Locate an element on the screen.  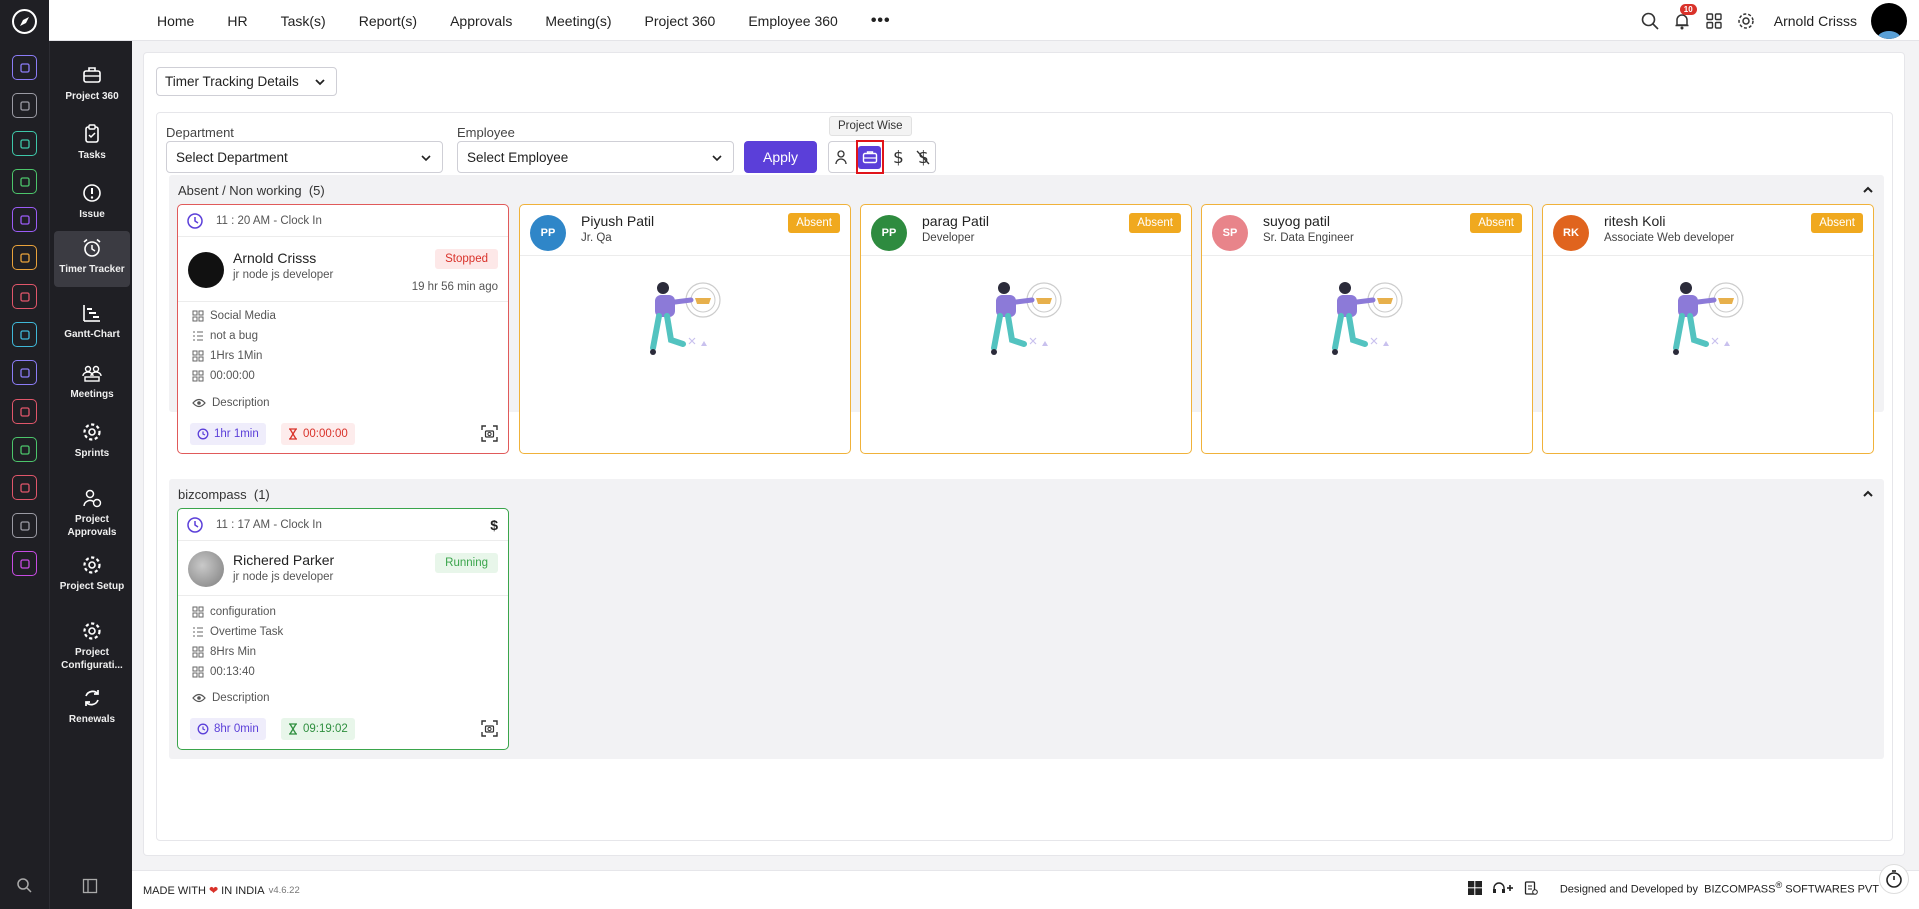
checklist-icon is located at coordinates (198, 632).